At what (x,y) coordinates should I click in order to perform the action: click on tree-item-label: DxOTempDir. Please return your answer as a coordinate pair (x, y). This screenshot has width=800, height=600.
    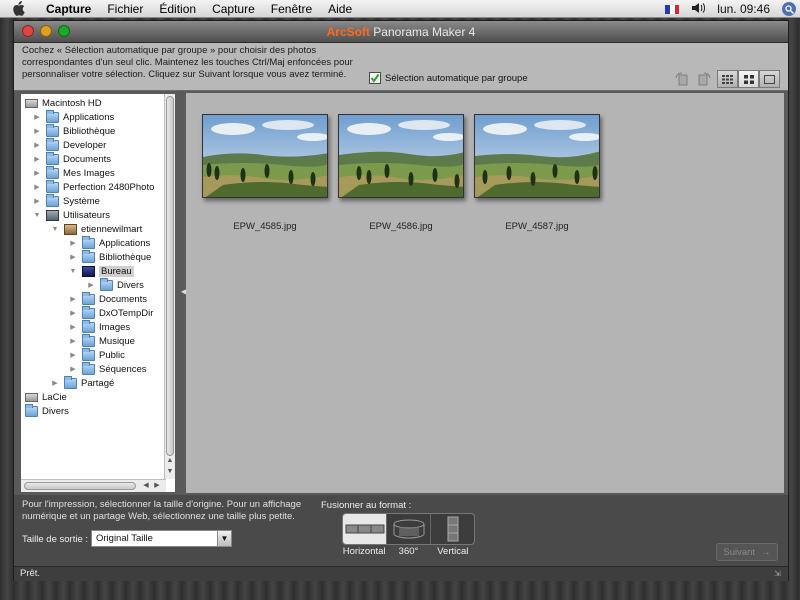
    Looking at the image, I should click on (126, 313).